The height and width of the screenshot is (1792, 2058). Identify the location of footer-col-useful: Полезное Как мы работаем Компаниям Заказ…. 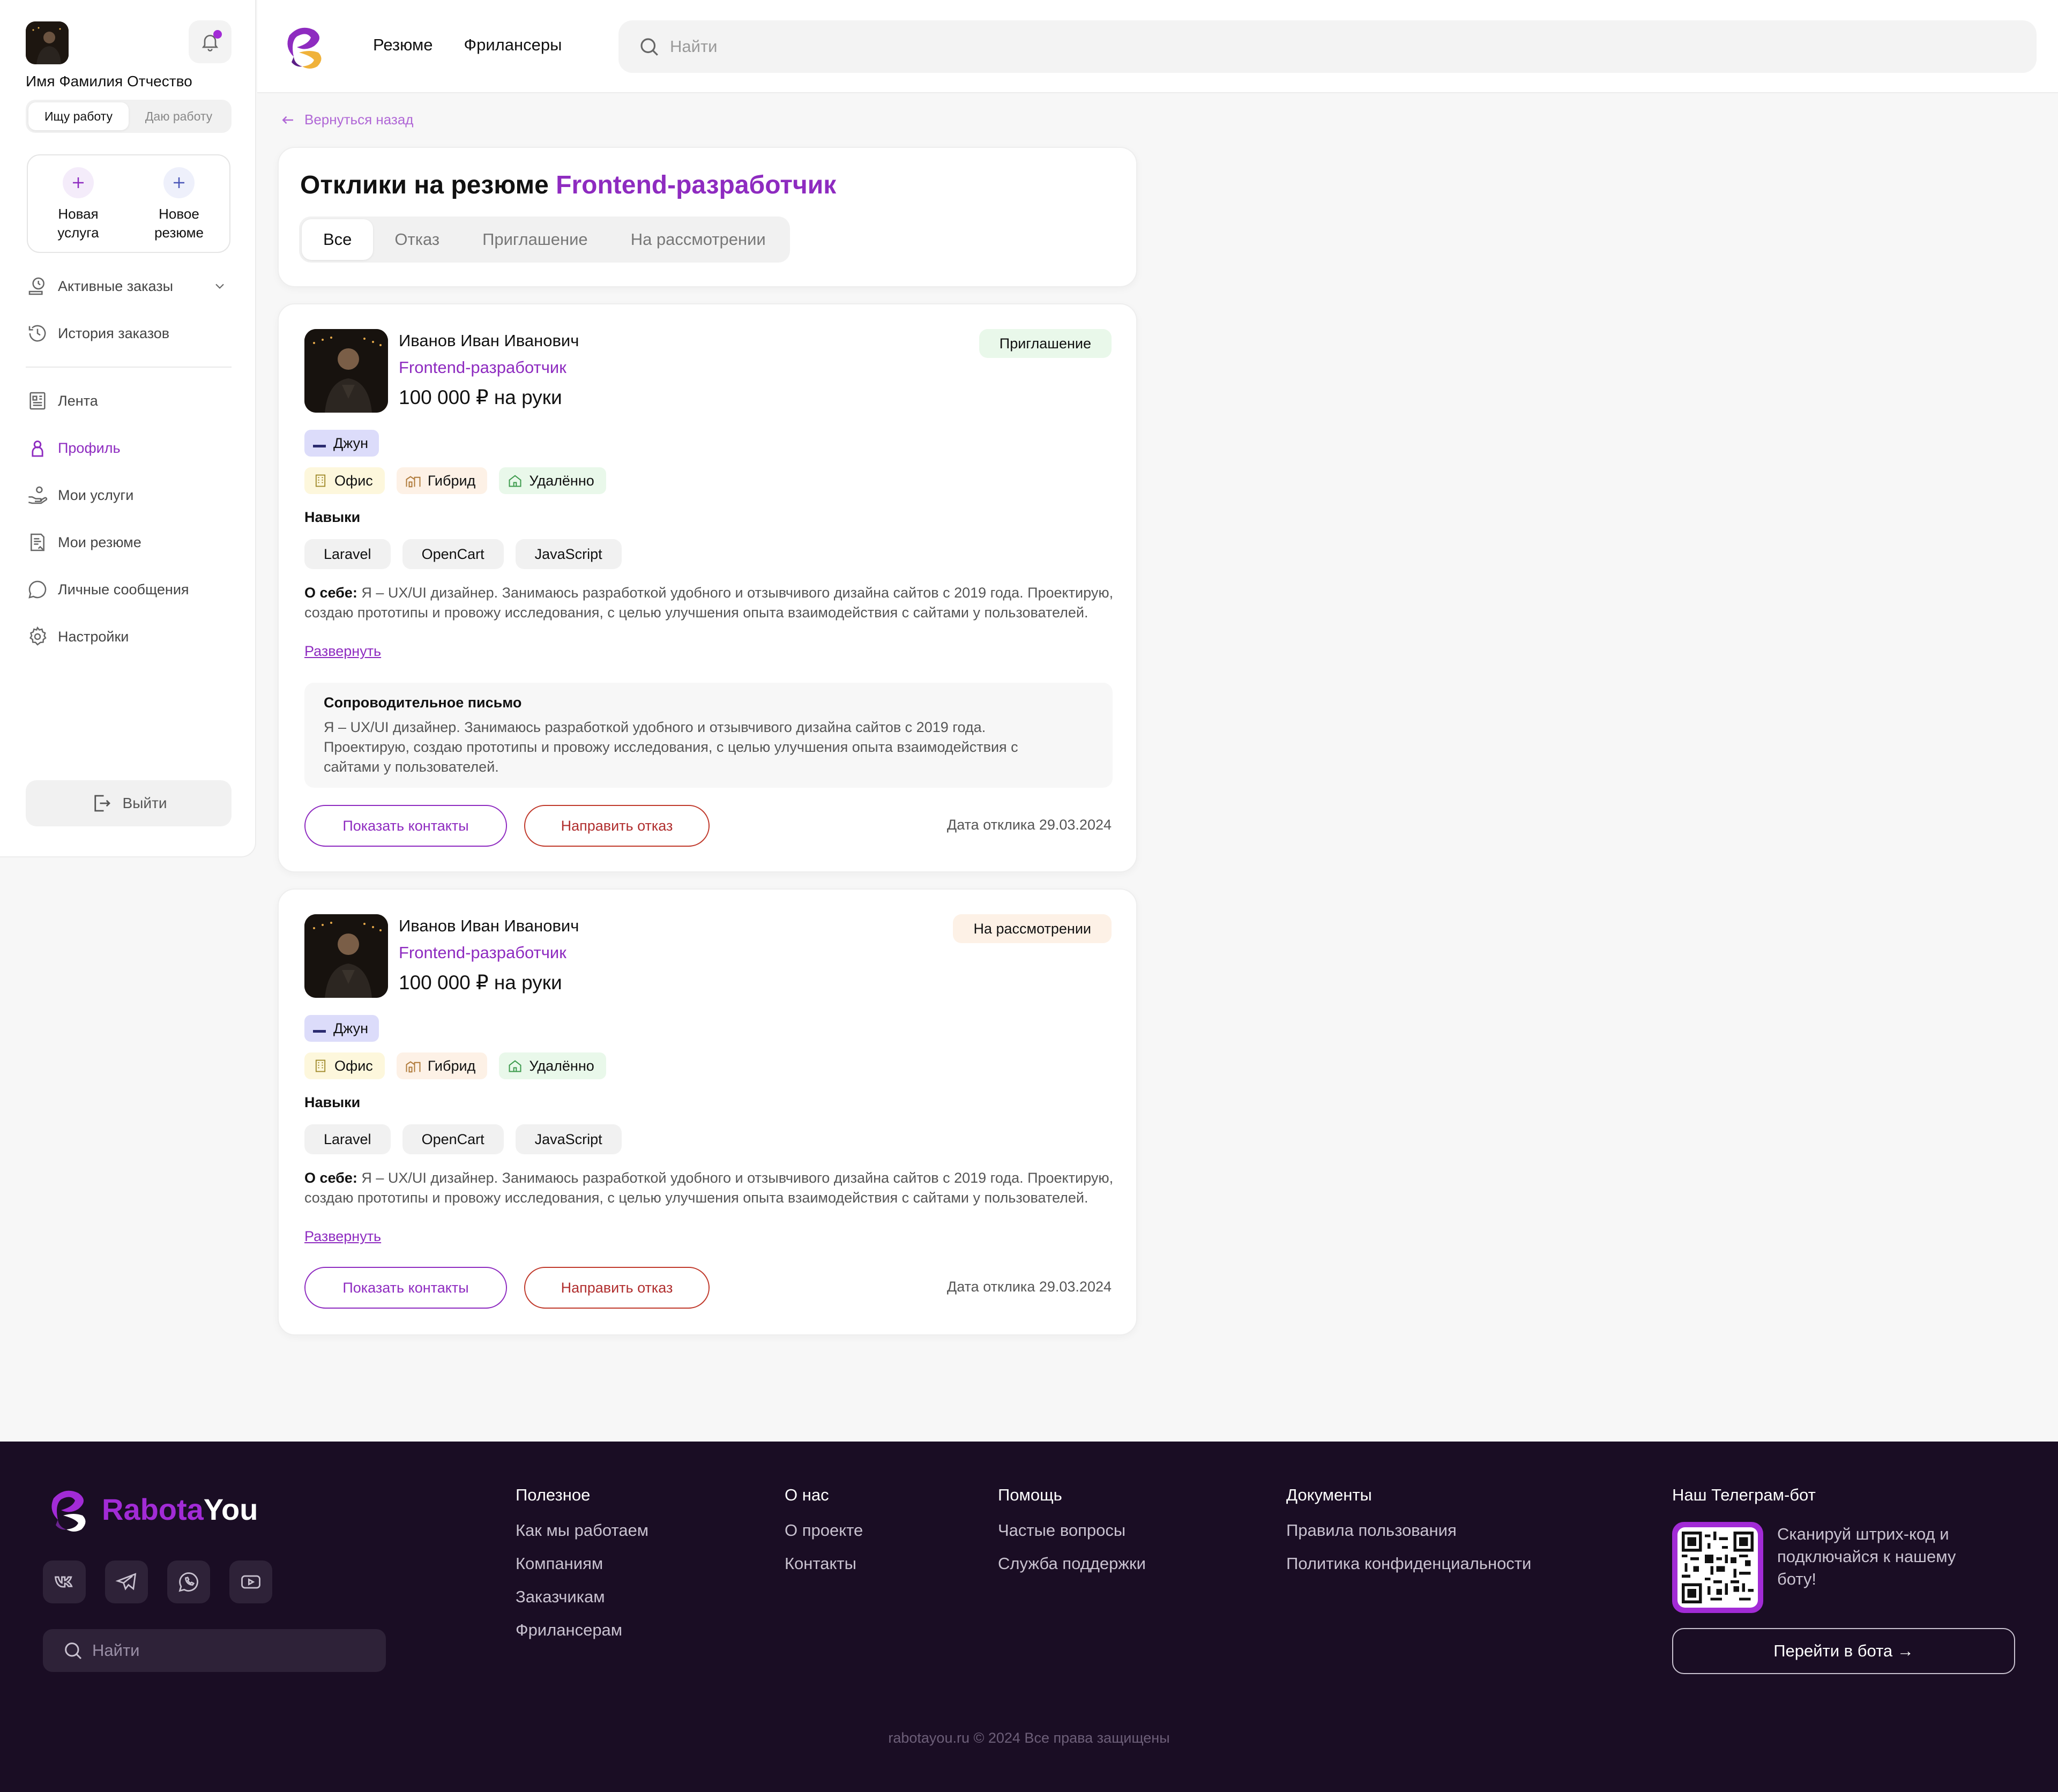
(582, 1570).